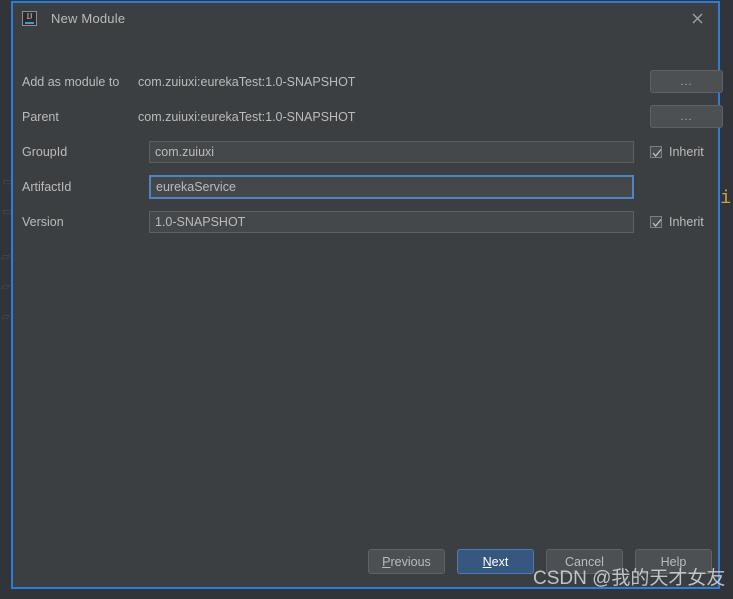 This screenshot has width=733, height=599. I want to click on version-input, so click(391, 222).